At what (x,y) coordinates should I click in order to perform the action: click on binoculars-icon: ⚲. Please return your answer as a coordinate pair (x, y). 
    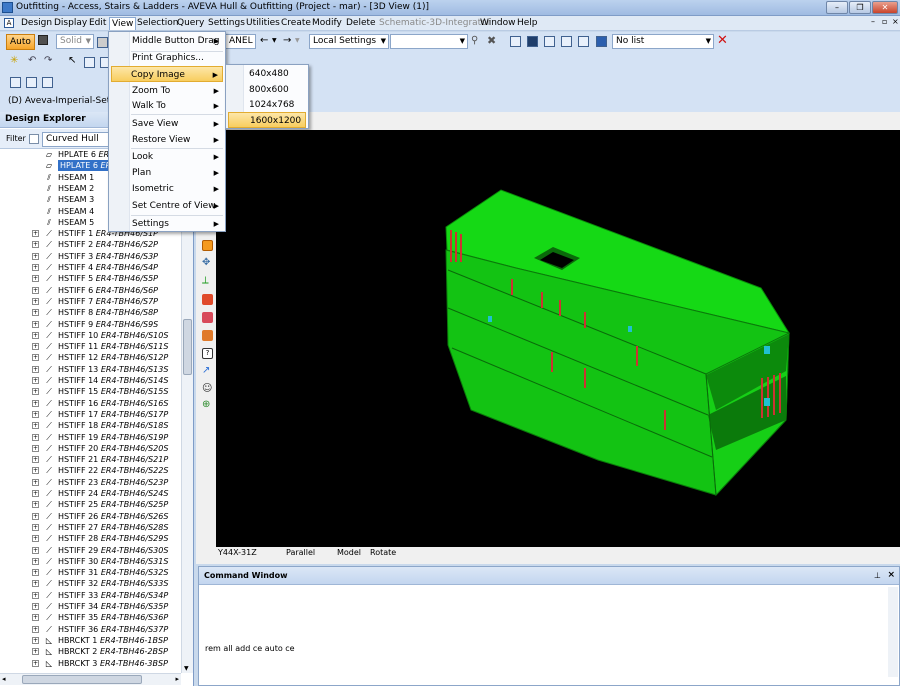
    Looking at the image, I should click on (474, 40).